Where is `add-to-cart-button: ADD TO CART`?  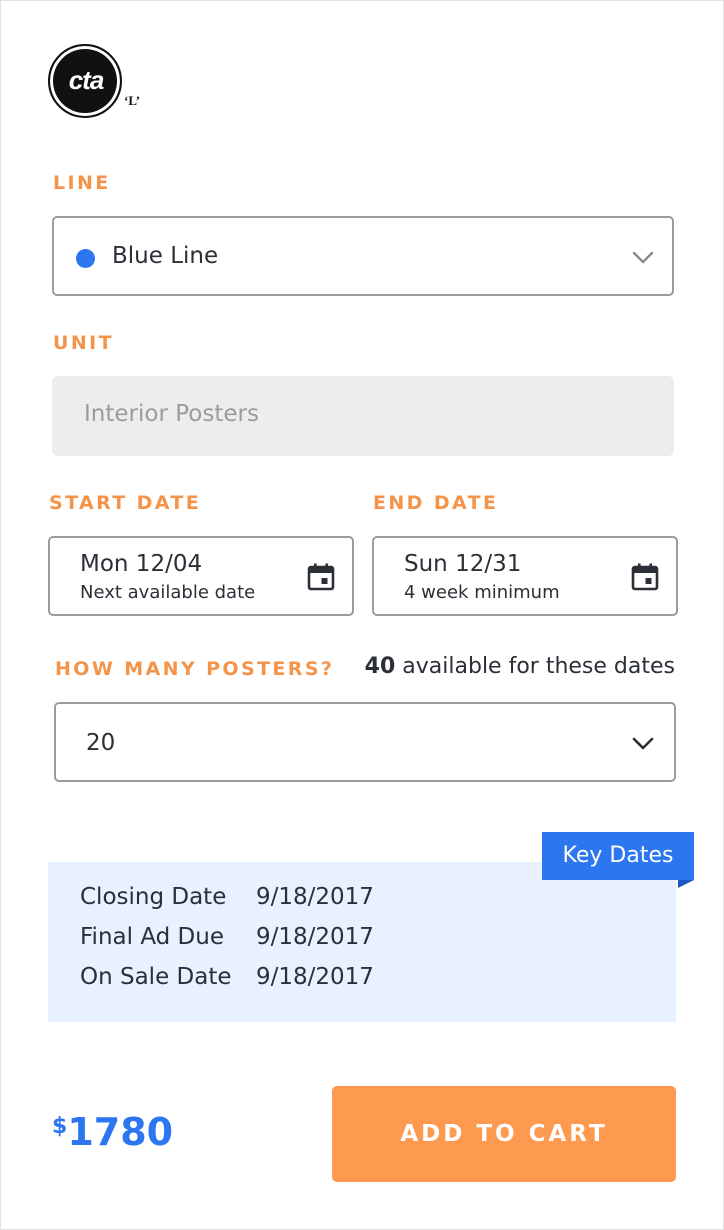
add-to-cart-button: ADD TO CART is located at coordinates (504, 1134).